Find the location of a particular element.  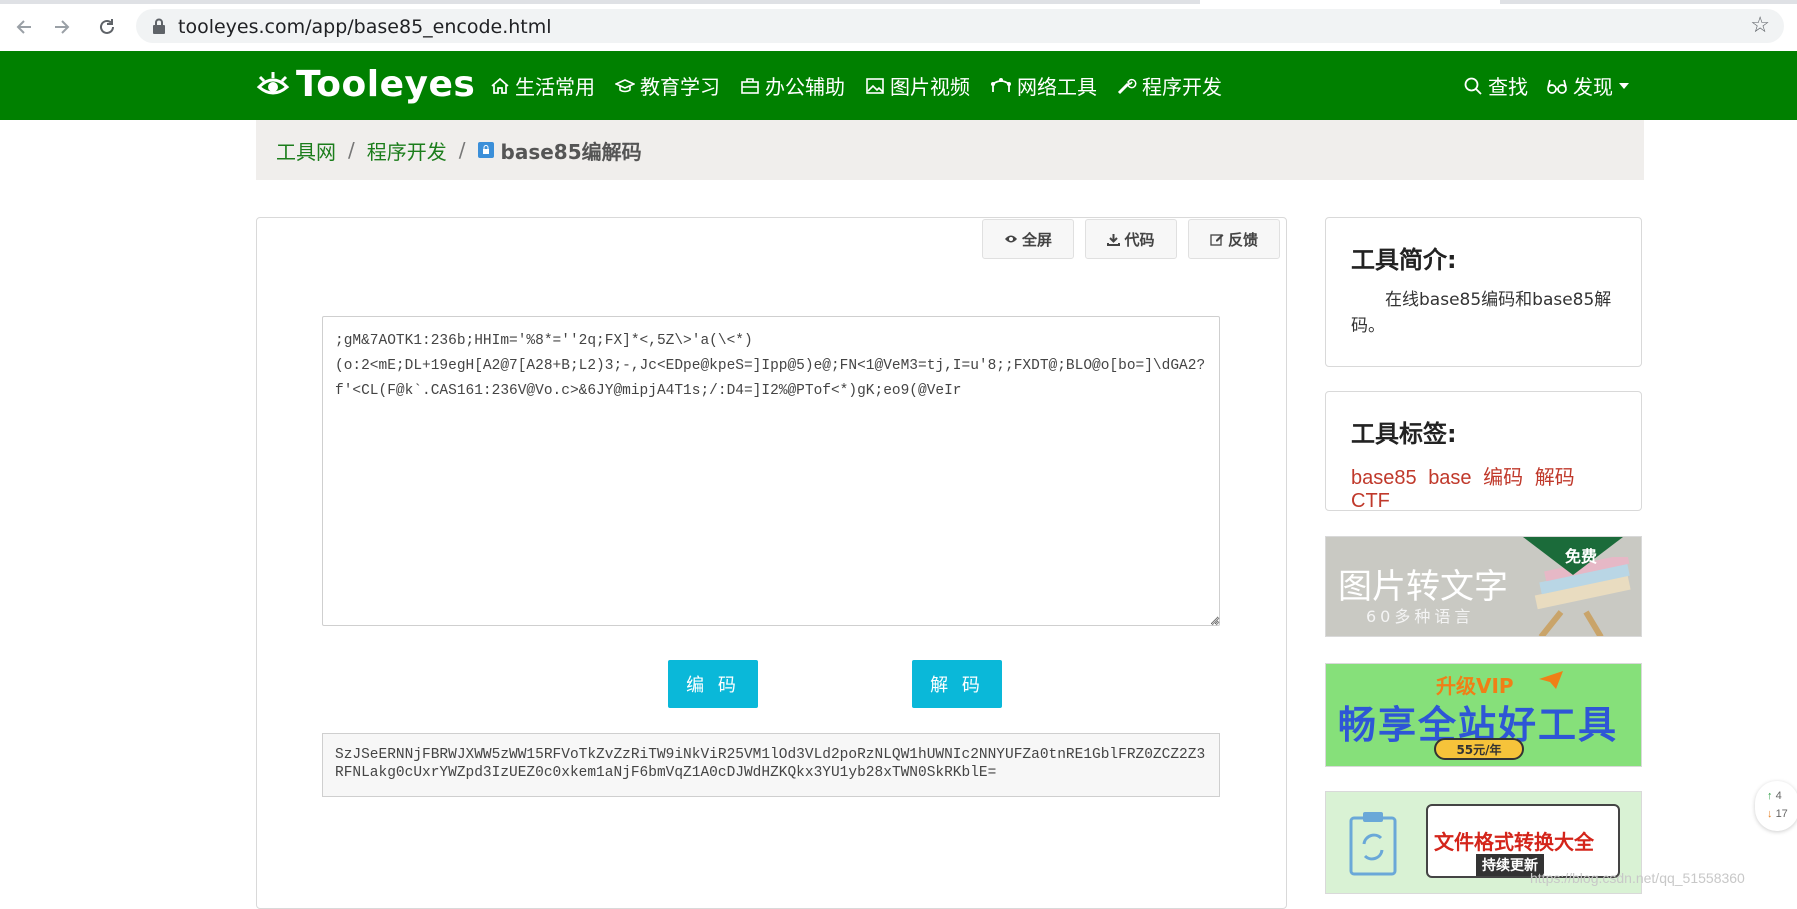

nav-item-media: 图片视频 is located at coordinates (917, 85).